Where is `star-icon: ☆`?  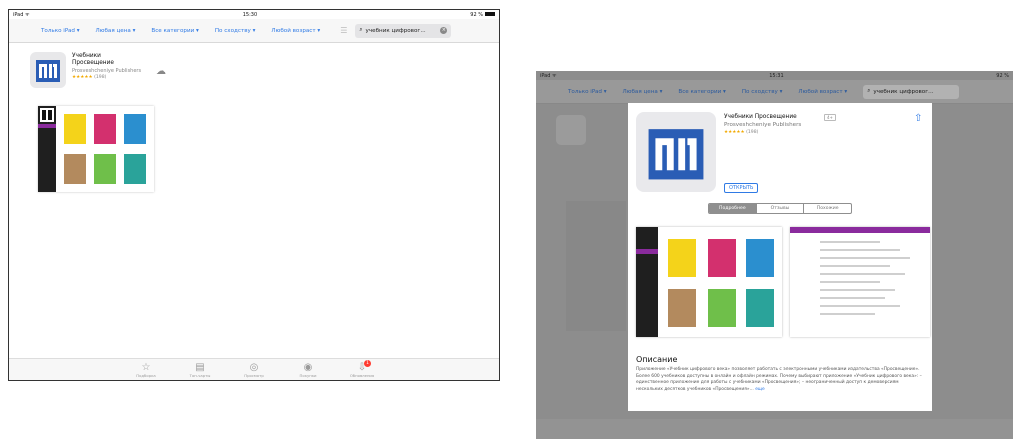 star-icon: ☆ is located at coordinates (146, 367).